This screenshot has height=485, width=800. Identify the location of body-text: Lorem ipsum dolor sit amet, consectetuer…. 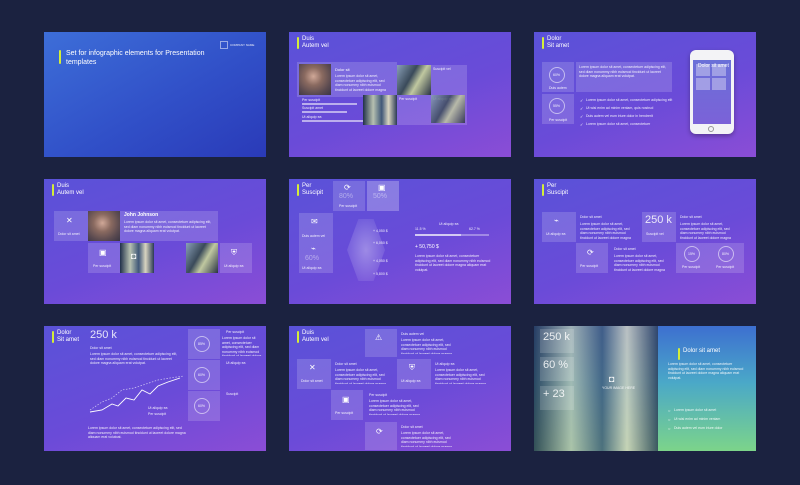
(453, 263).